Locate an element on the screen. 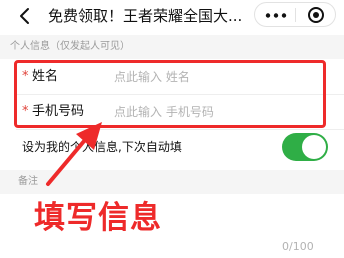  personal-info-section-header: 个人信息（仅发起人可见） is located at coordinates (172, 47).